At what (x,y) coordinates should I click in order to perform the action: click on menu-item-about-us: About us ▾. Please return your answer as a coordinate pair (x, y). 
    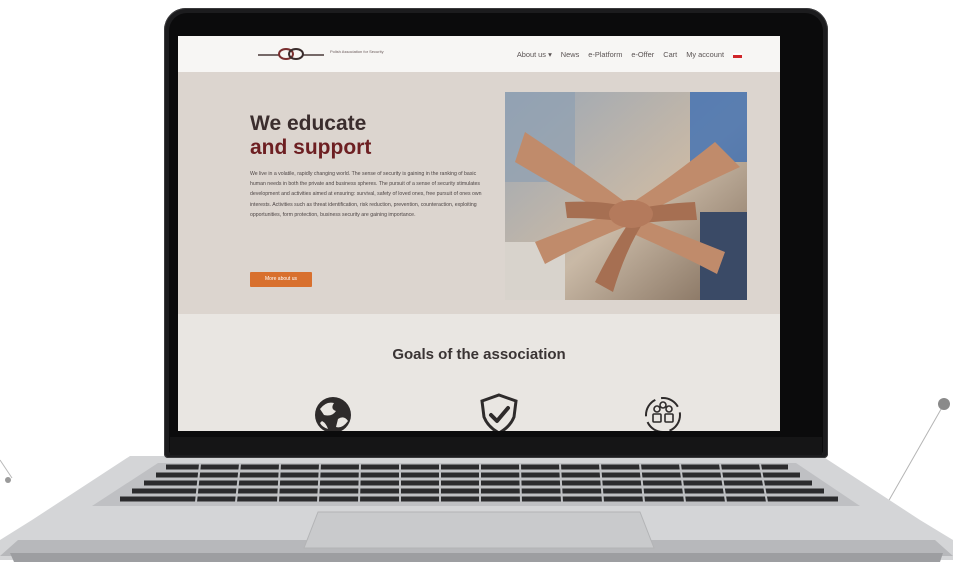
    Looking at the image, I should click on (534, 54).